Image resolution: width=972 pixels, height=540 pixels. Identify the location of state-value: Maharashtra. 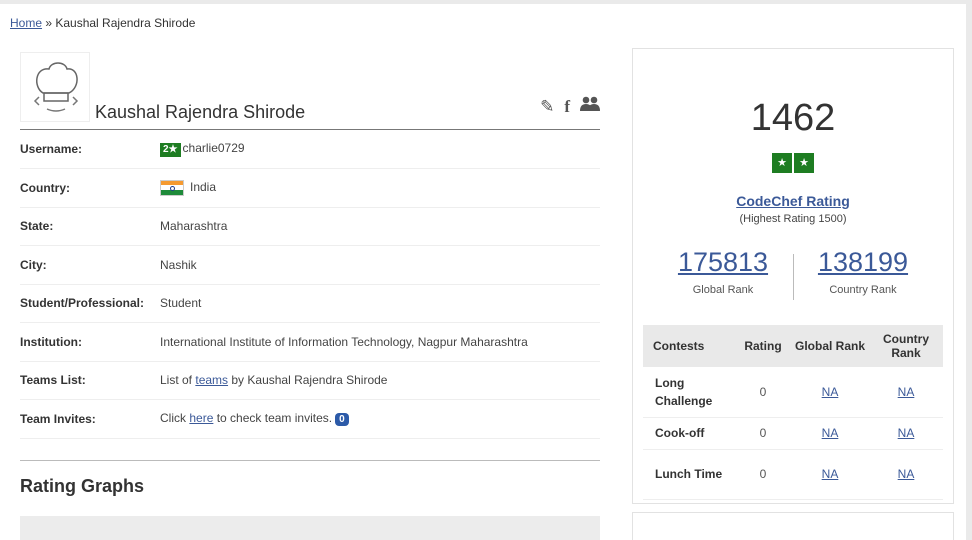
(380, 226).